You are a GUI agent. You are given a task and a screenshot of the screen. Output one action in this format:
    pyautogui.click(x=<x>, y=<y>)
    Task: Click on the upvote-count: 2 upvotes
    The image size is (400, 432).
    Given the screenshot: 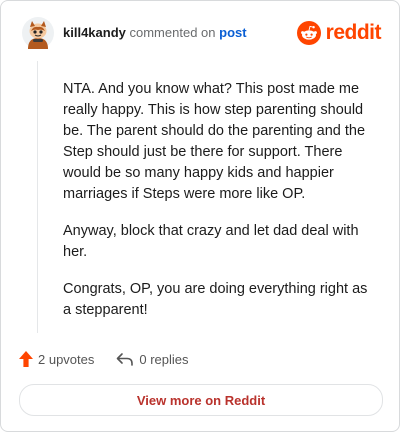 What is the action you would take?
    pyautogui.click(x=66, y=359)
    